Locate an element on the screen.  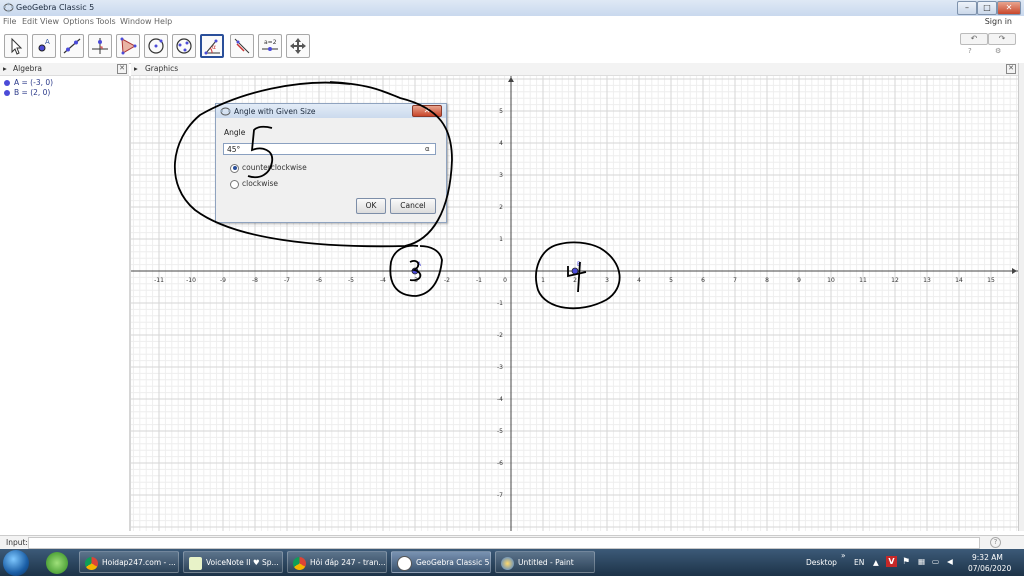
sign-in-link: Sign in is located at coordinates (998, 21).